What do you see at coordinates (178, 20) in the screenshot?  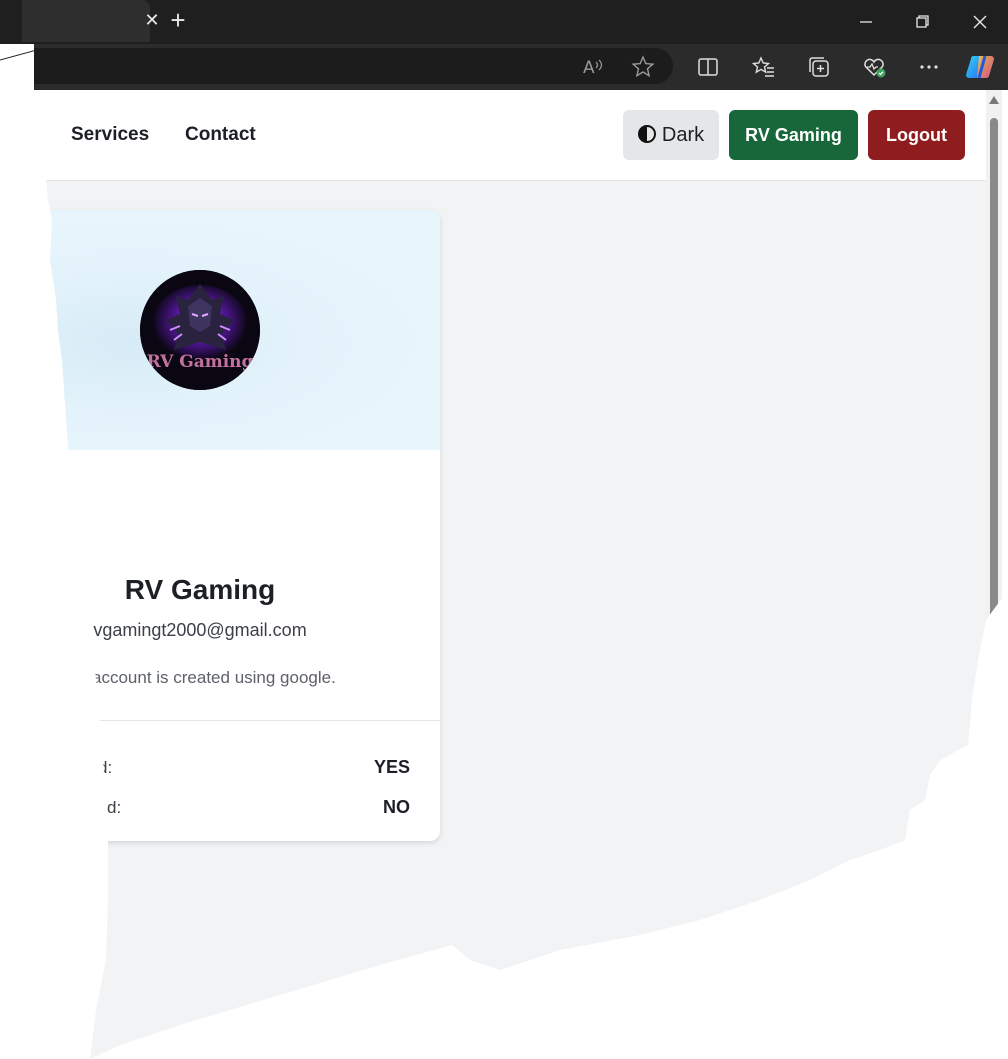 I see `new-tab-icon: +` at bounding box center [178, 20].